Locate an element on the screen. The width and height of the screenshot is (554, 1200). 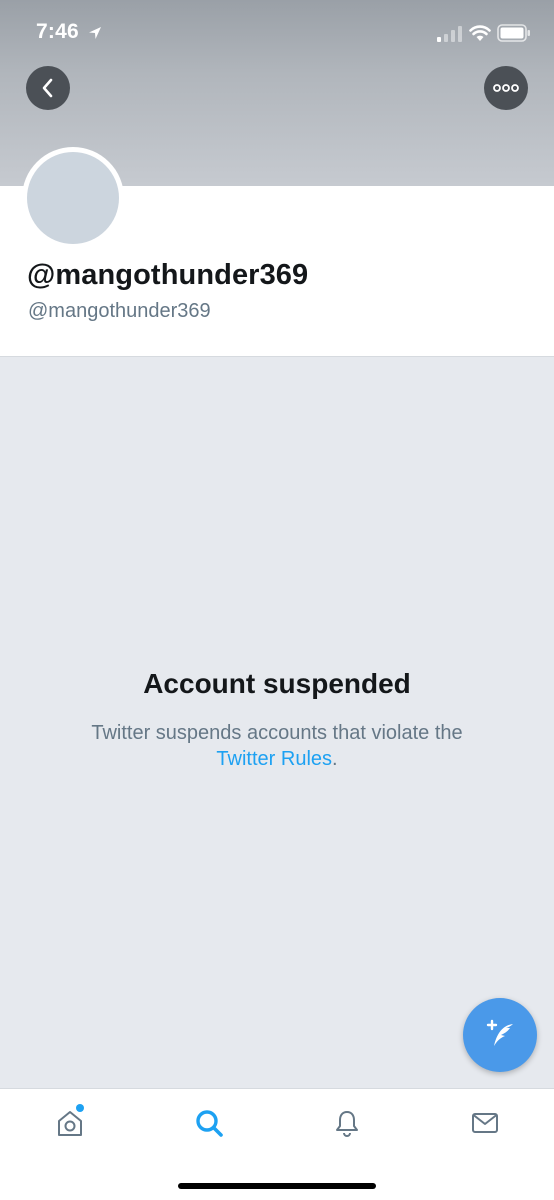
wifi-icon is located at coordinates (480, 33).